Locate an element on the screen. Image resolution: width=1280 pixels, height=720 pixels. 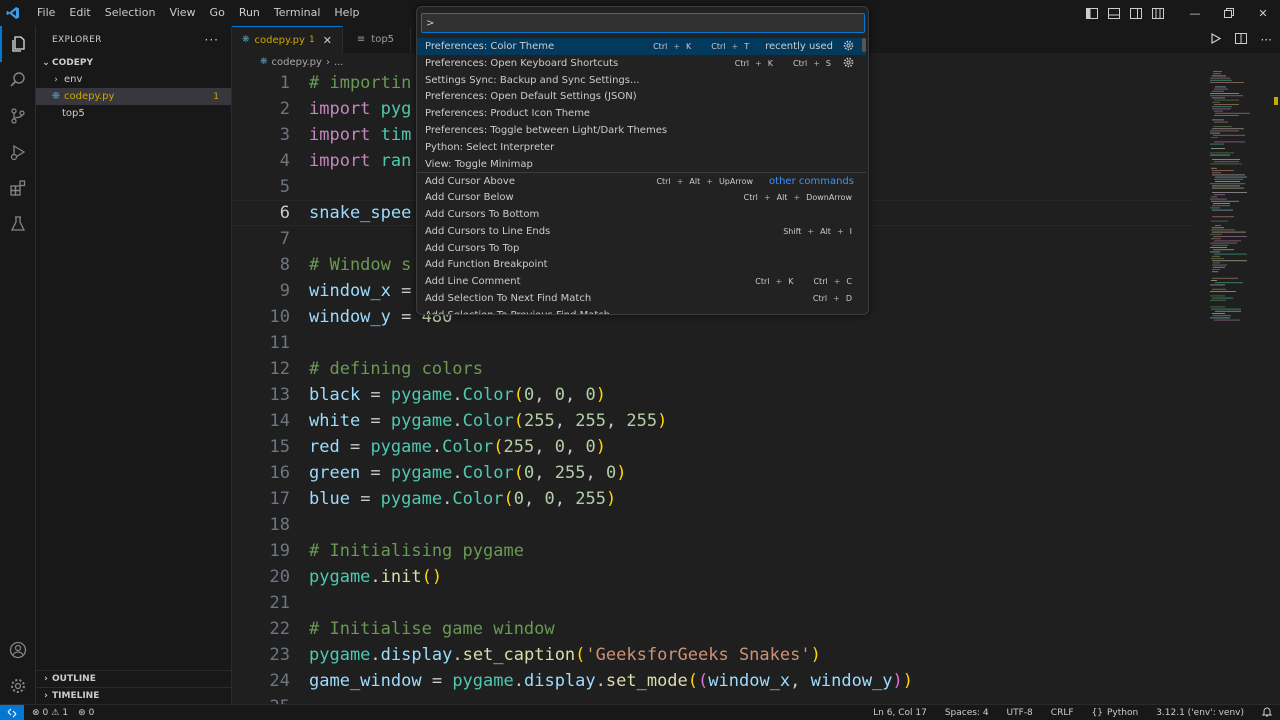
editor-scrollbar is located at coordinates (1276, 387).